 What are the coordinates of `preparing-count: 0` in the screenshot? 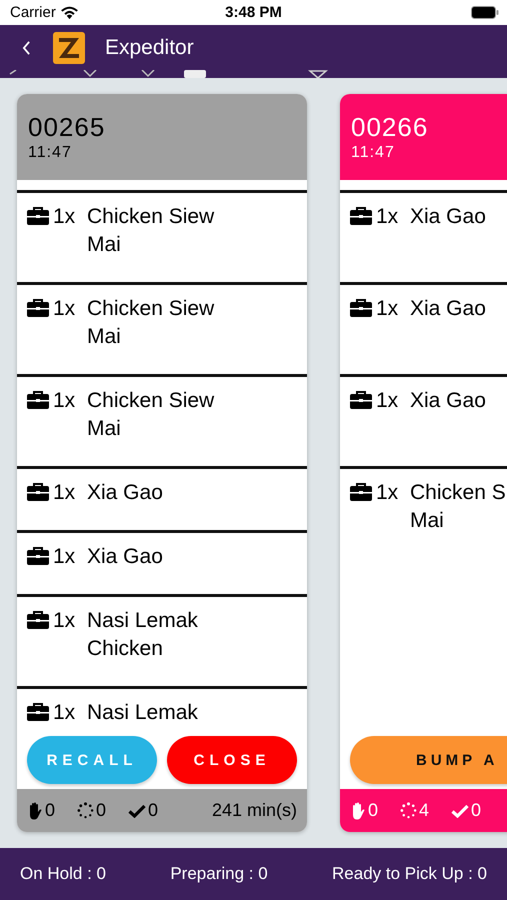 It's located at (101, 810).